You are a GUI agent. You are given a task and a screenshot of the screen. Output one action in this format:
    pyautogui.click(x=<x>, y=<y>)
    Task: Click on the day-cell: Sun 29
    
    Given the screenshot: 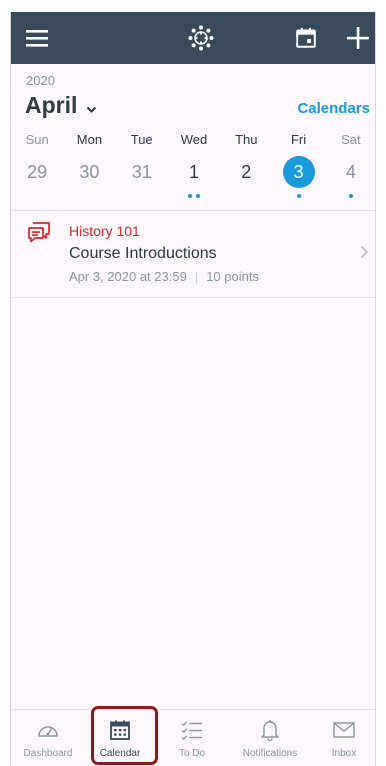 What is the action you would take?
    pyautogui.click(x=37, y=170)
    